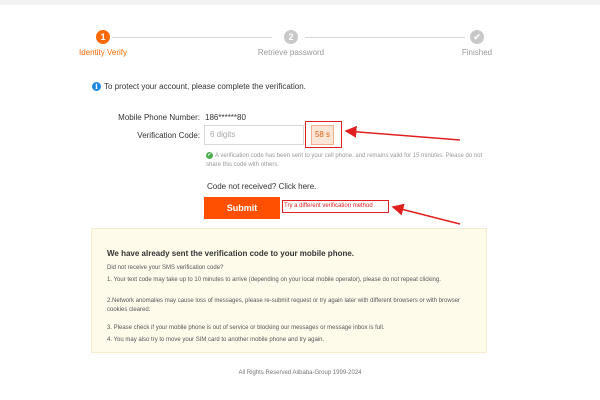  What do you see at coordinates (426, 214) in the screenshot?
I see `arrow-to-try-link` at bounding box center [426, 214].